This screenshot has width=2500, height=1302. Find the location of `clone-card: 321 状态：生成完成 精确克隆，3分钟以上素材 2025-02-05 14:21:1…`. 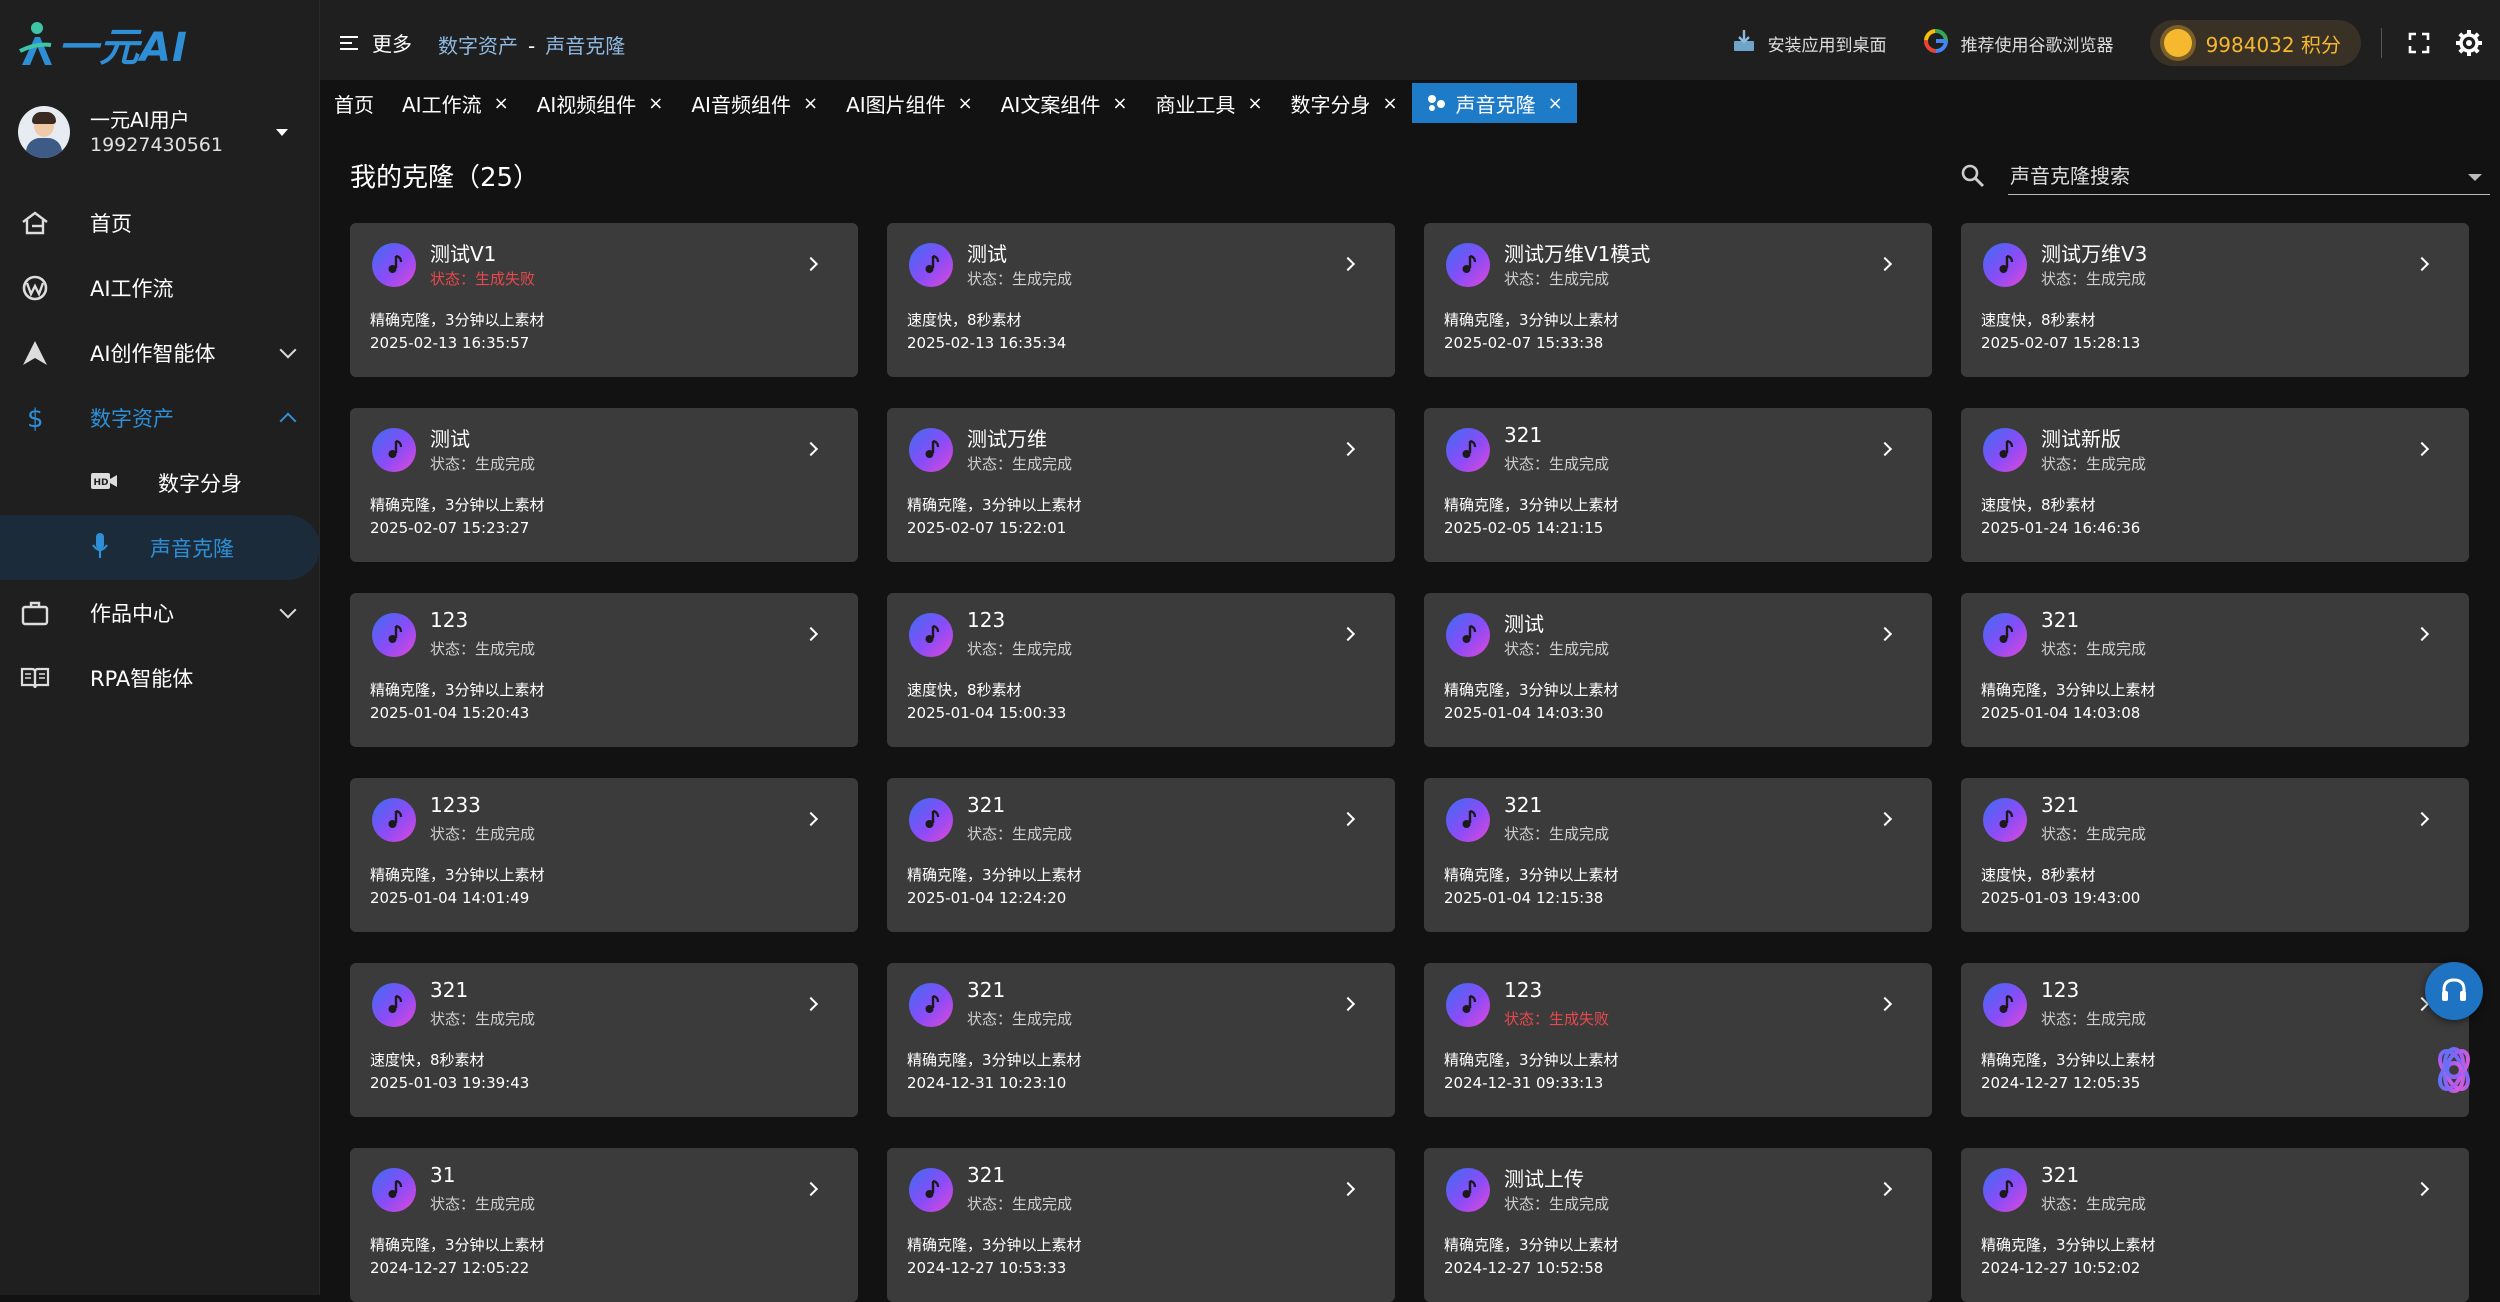

clone-card: 321 状态：生成完成 精确克隆，3分钟以上素材 2025-02-05 14:21:1… is located at coordinates (1678, 485).